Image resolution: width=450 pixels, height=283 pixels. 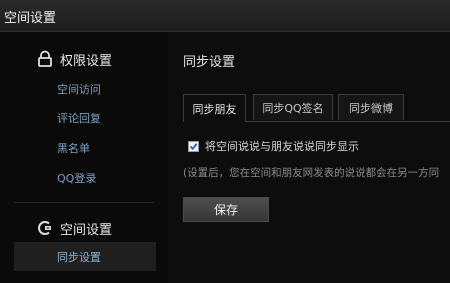 I want to click on title-bar: 空间设置, so click(x=225, y=16).